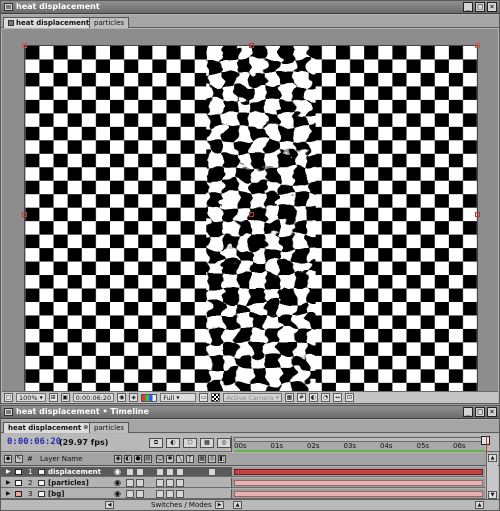 The height and width of the screenshot is (511, 500). I want to click on layer-row-particles: ▶ 2 [particles] ◉, so click(116, 483).